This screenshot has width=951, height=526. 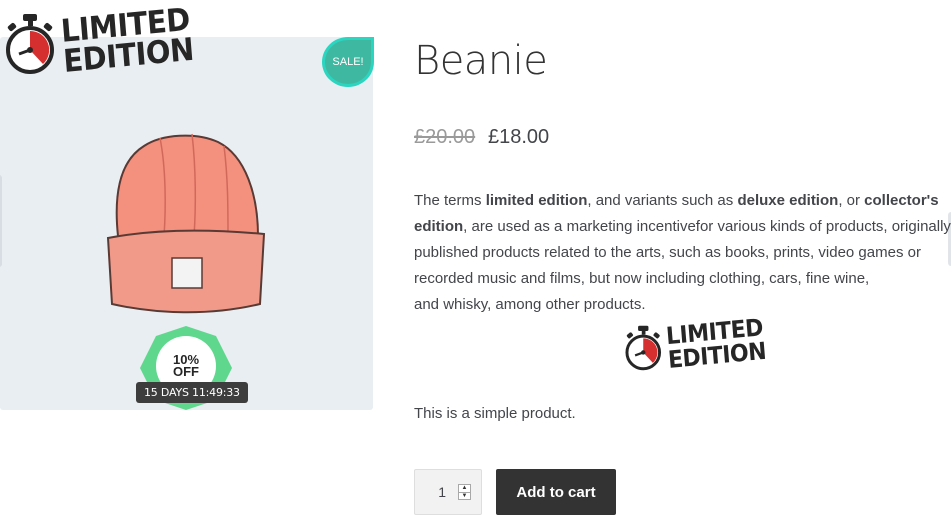 What do you see at coordinates (445, 137) in the screenshot?
I see `price-original: £20.00` at bounding box center [445, 137].